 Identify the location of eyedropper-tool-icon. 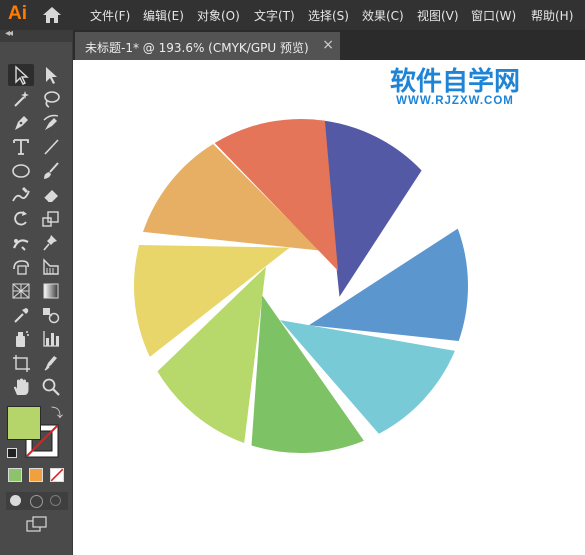
(21, 315).